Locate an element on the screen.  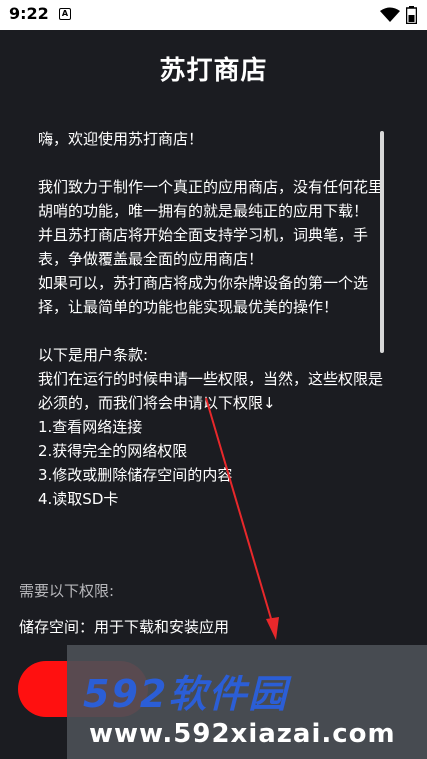
storage-permission-text: 储存空间：用于下载和安装应用 is located at coordinates (124, 627).